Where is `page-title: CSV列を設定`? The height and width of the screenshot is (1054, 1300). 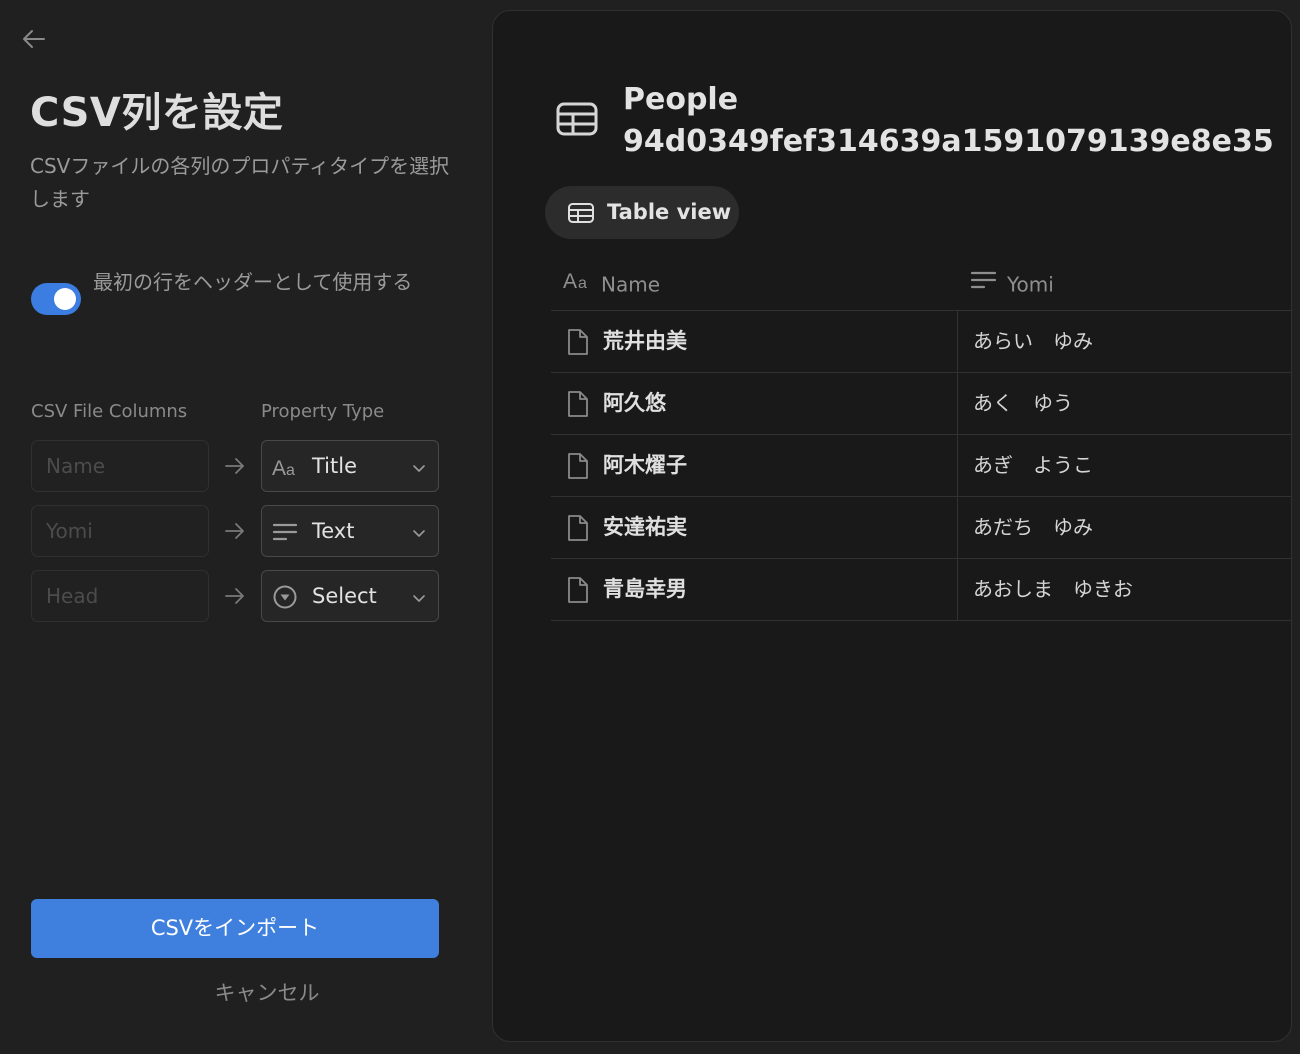
page-title: CSV列を設定 is located at coordinates (157, 113).